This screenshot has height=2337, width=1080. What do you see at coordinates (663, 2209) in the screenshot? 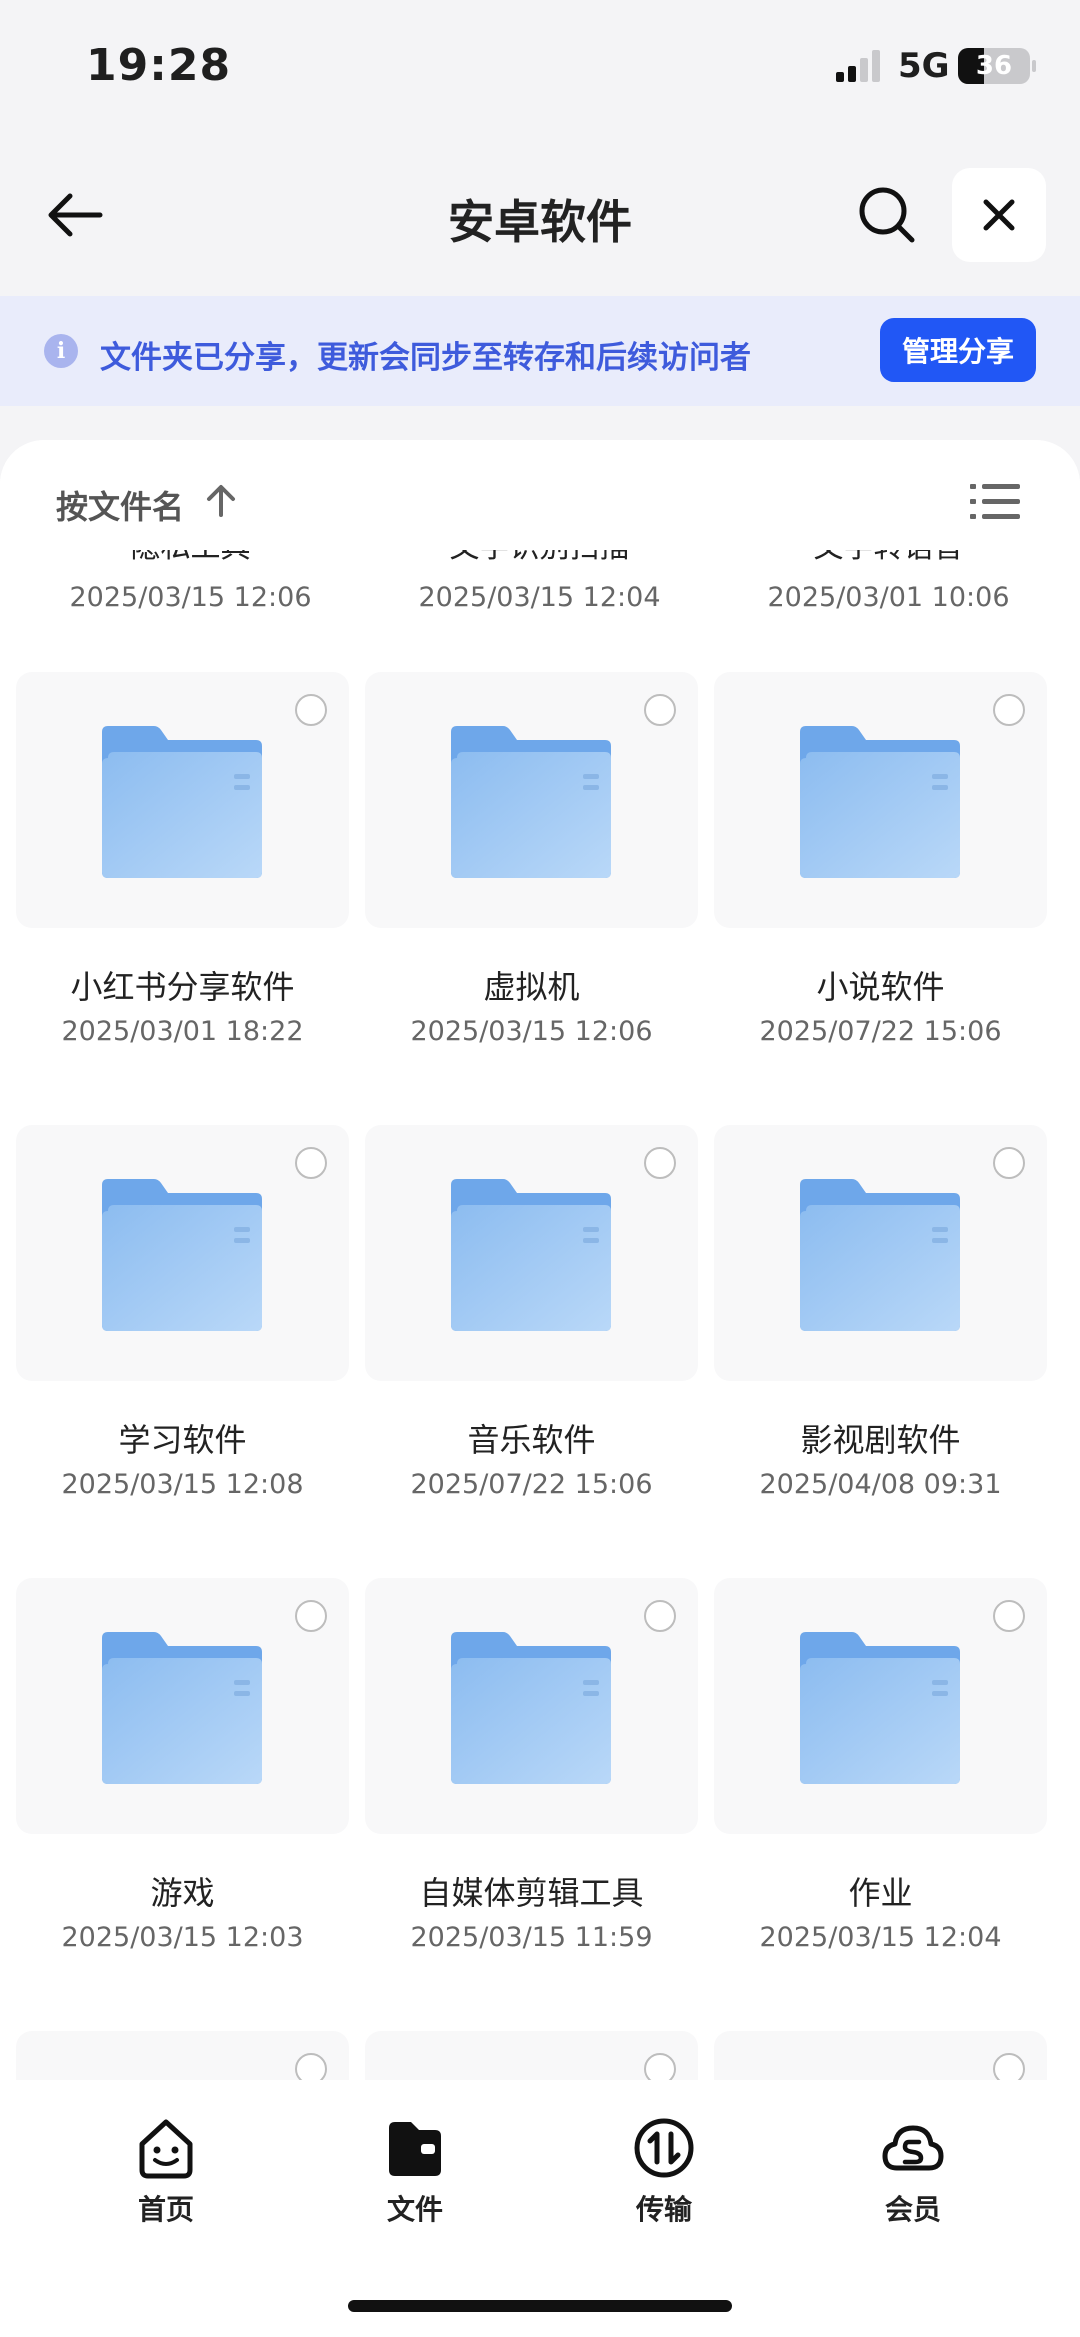
I see `nav-label-transfer: 传输` at bounding box center [663, 2209].